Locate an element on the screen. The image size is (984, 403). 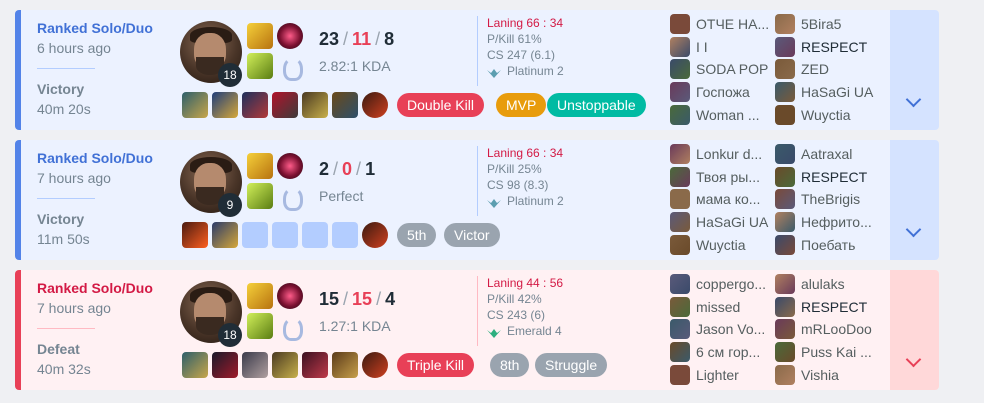
player-entry: TheBrigis is located at coordinates (829, 199).